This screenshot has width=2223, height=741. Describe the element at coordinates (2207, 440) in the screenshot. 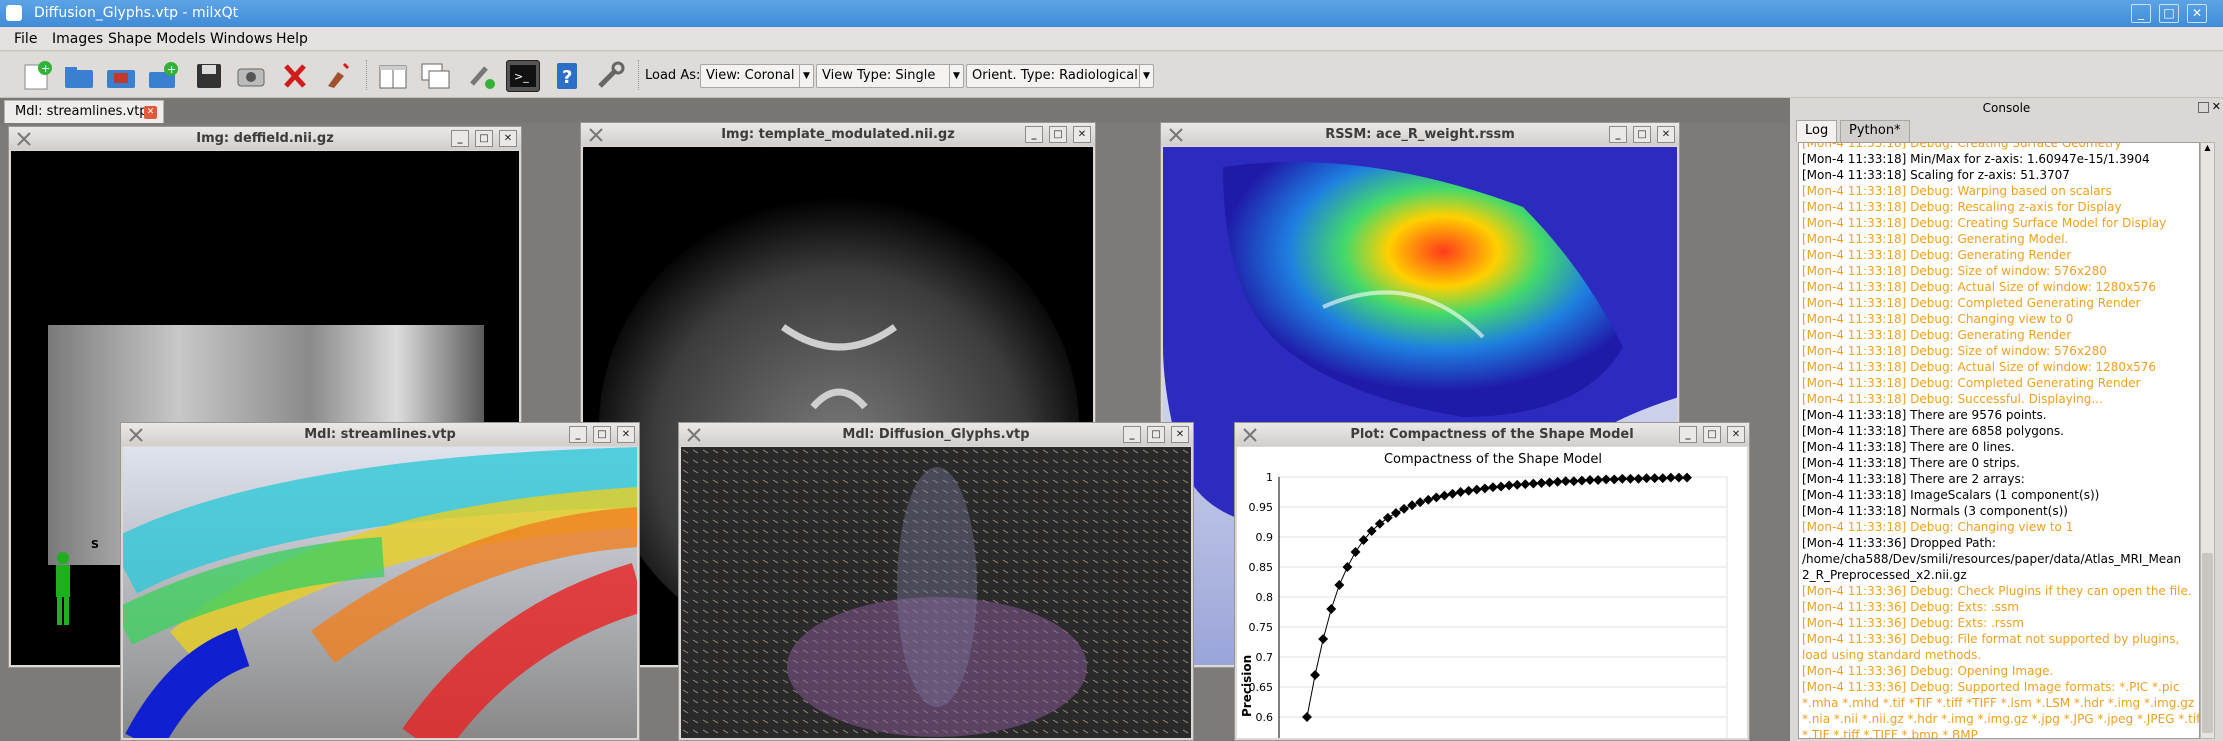

I see `log-scrollbar: ▲` at that location.